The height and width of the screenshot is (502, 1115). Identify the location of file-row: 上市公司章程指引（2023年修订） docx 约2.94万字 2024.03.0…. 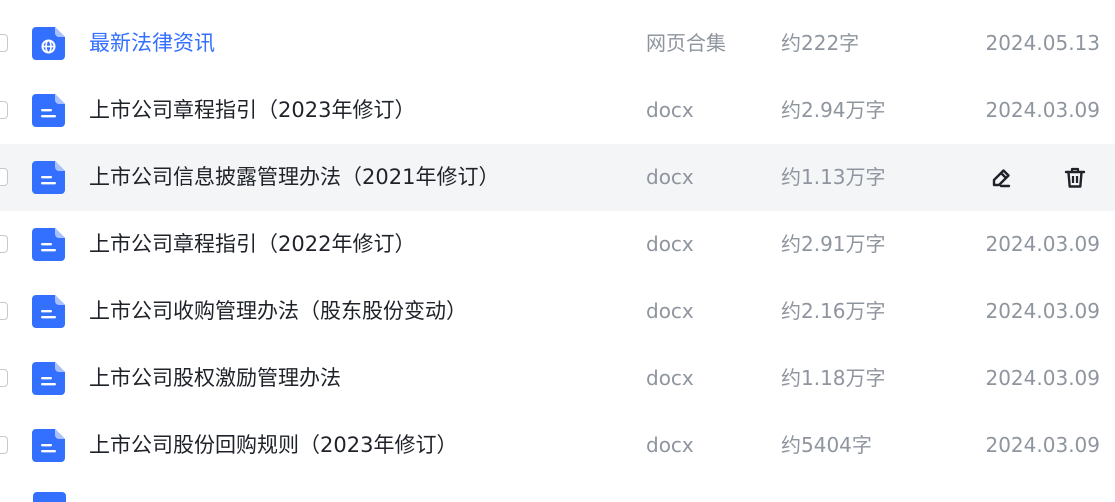
(557, 110).